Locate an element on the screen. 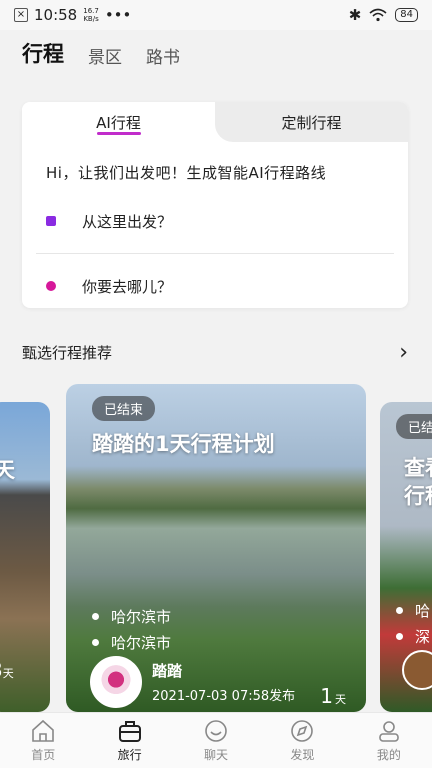 This screenshot has height=768, width=432. nav-chat: 聊天 is located at coordinates (216, 740).